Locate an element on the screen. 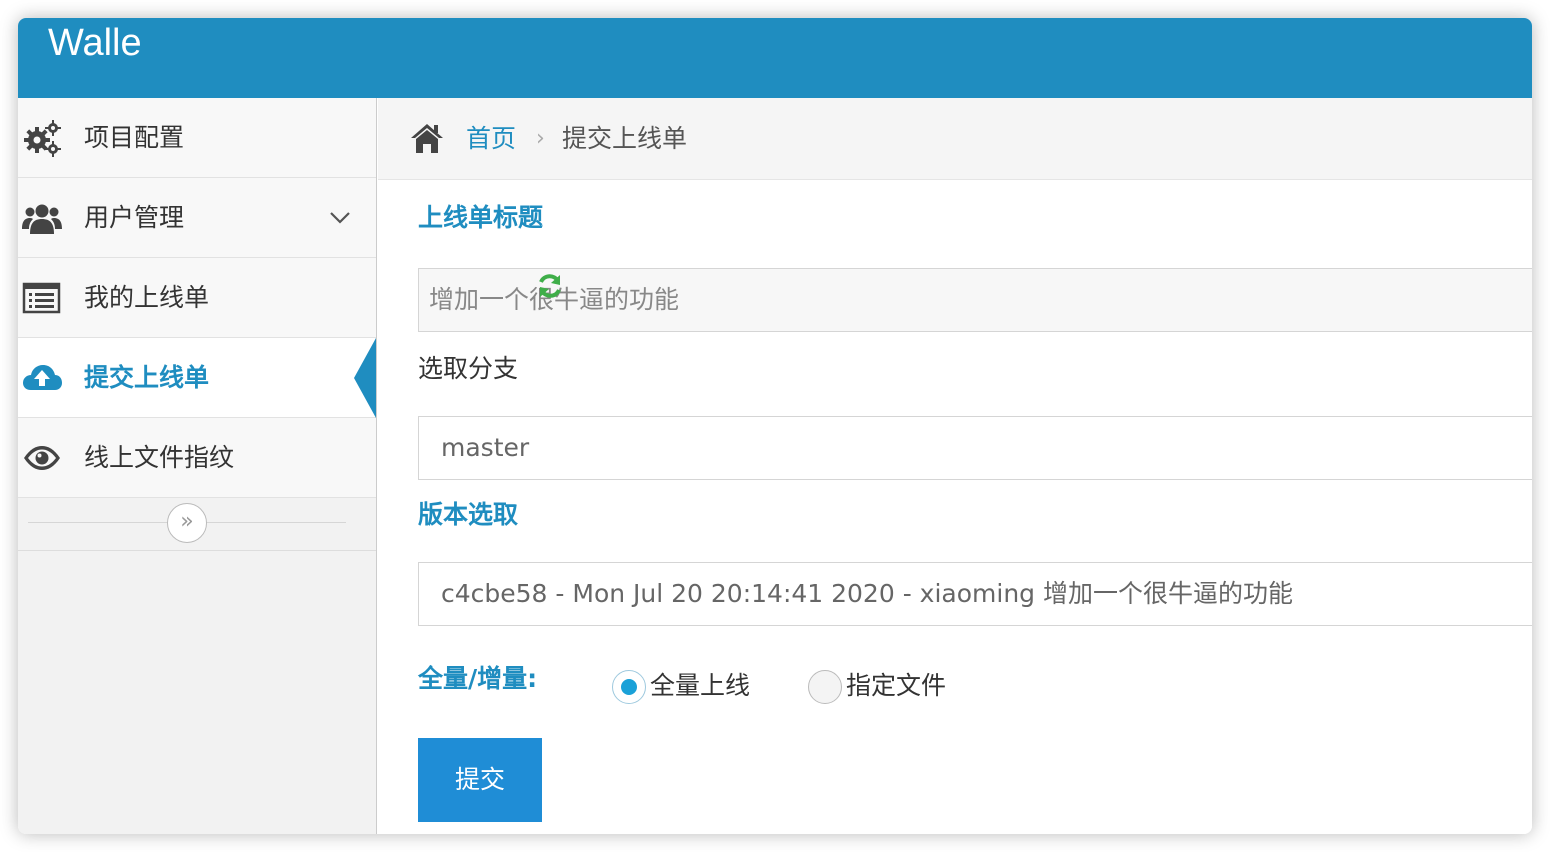  radio-label: 全量上线 is located at coordinates (700, 685).